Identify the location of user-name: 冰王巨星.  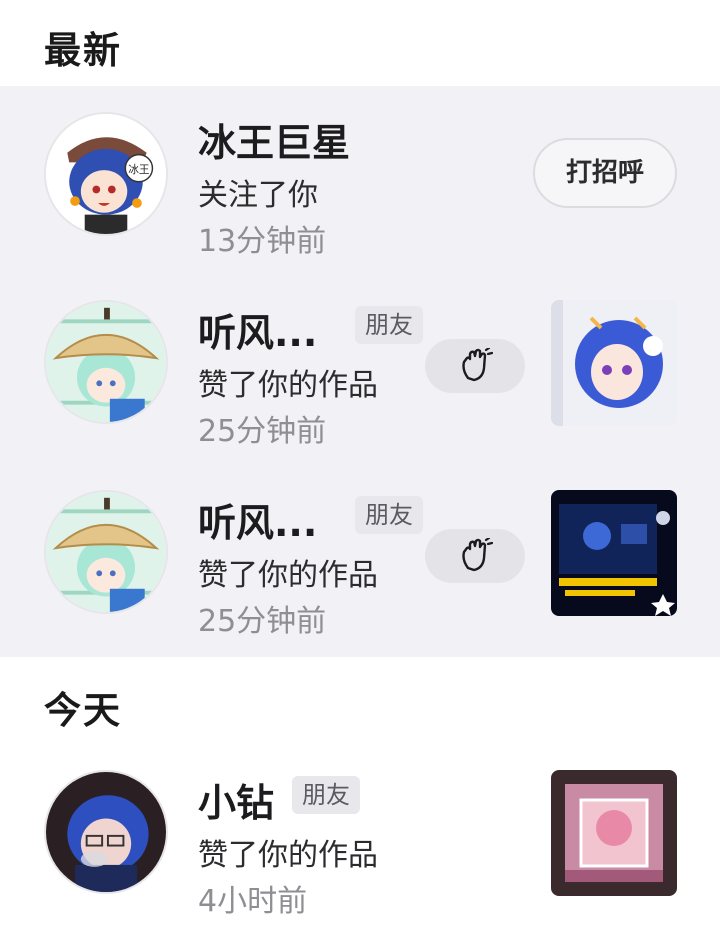
(274, 139).